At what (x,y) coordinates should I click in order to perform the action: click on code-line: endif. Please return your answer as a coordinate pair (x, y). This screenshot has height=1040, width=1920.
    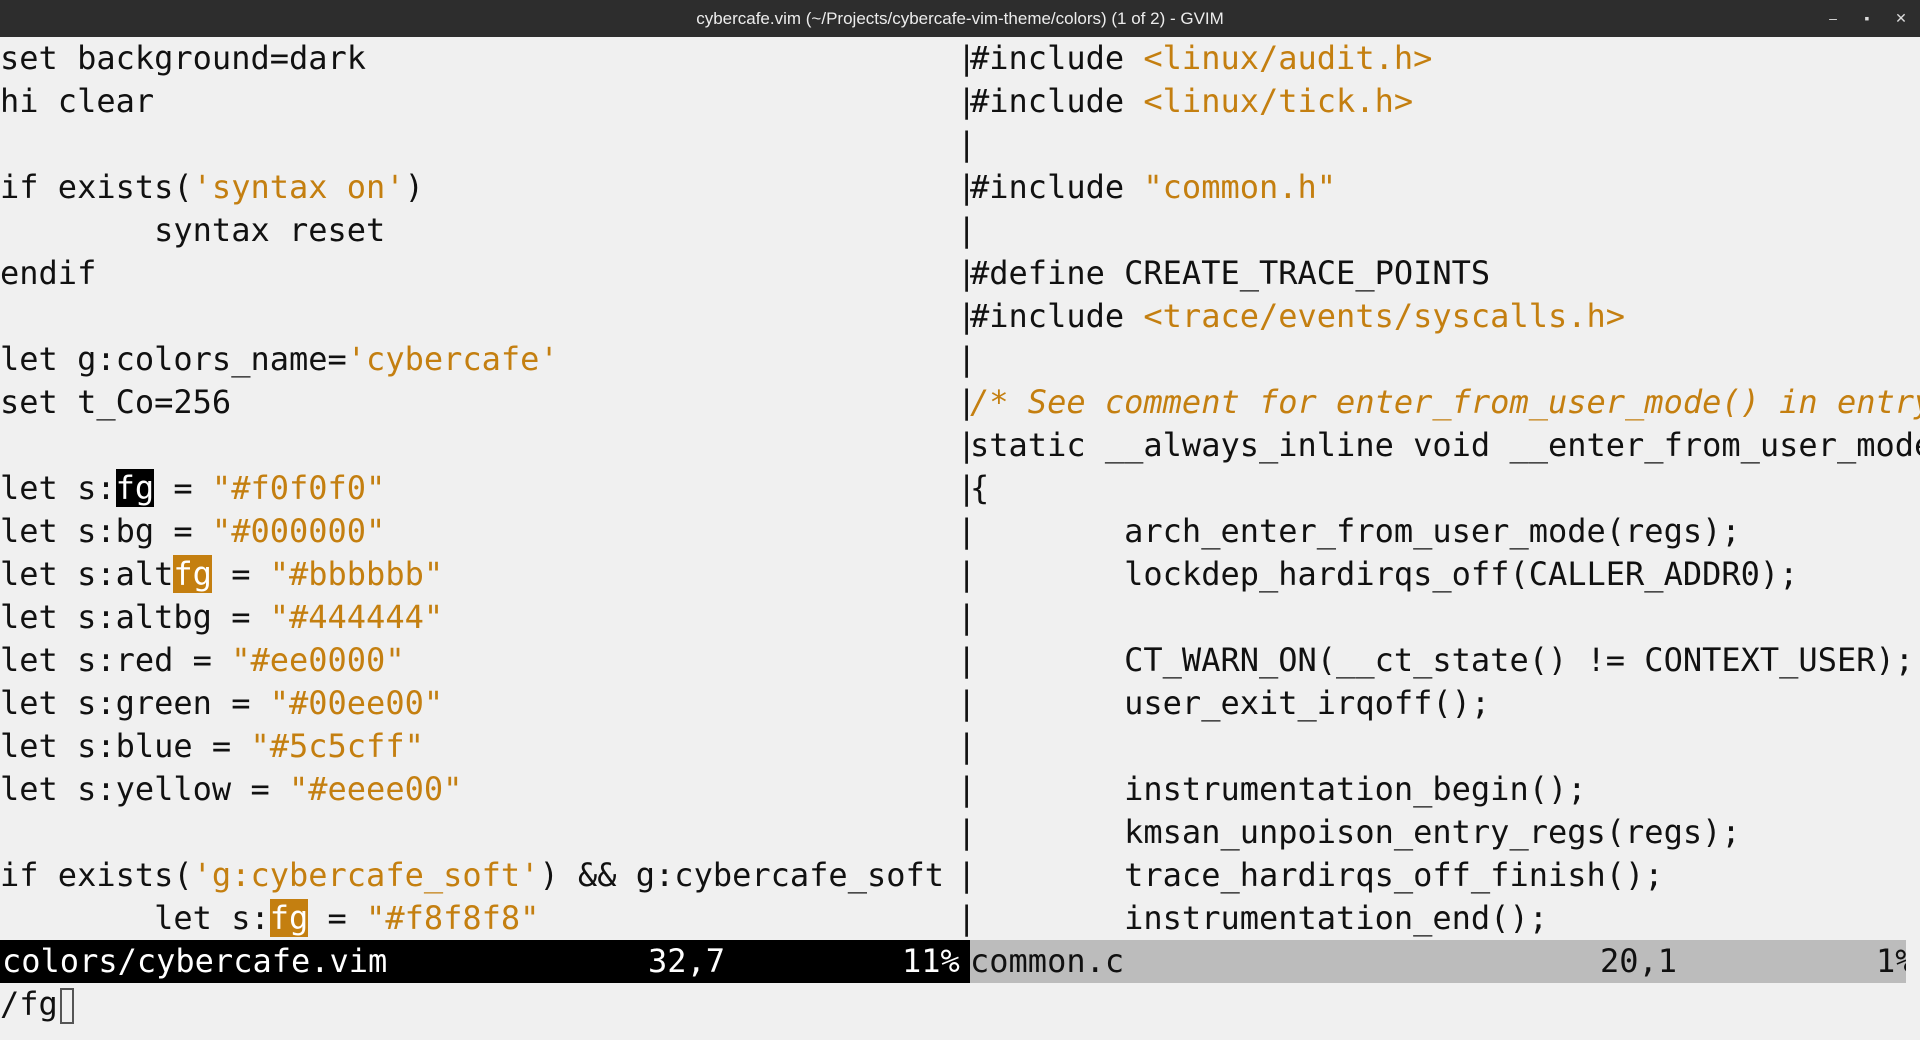
    Looking at the image, I should click on (480, 273).